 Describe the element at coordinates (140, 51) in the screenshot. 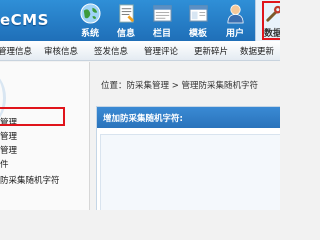

I see `nav-bar: 管理信息 审核信息 签发信息 管理评论 更新碎片 数据更新` at that location.